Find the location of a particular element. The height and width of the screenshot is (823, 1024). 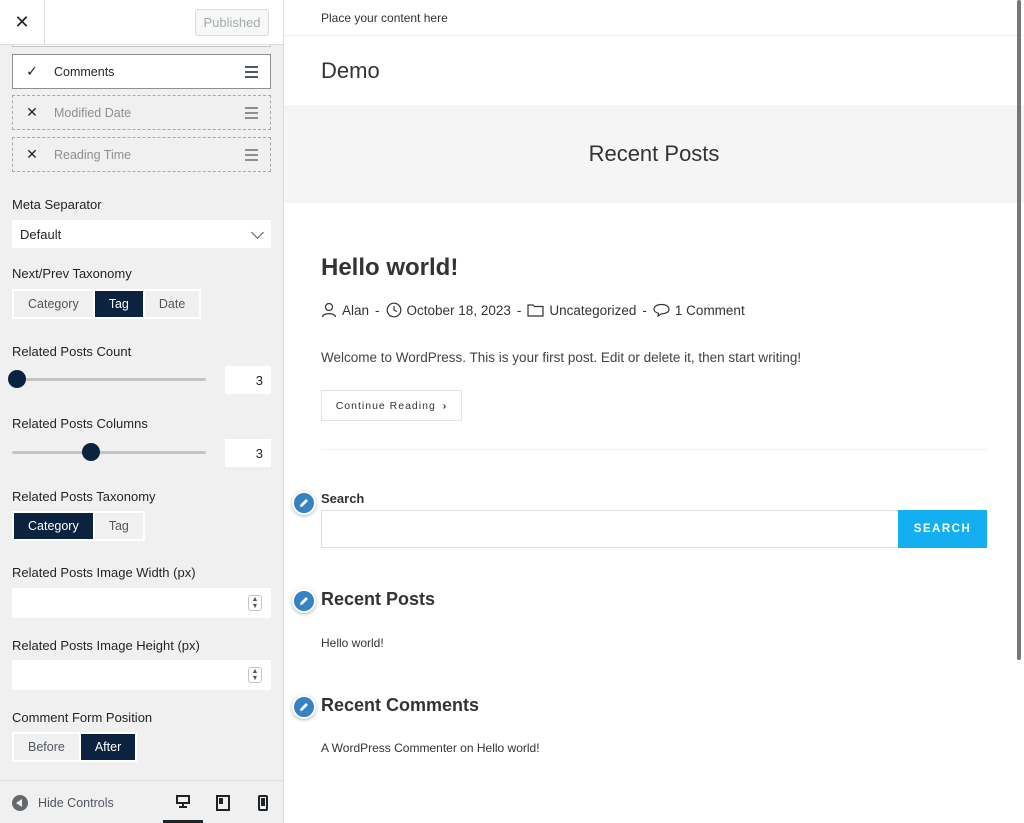

recent-posts-widget-title: Recent Posts is located at coordinates (378, 599).